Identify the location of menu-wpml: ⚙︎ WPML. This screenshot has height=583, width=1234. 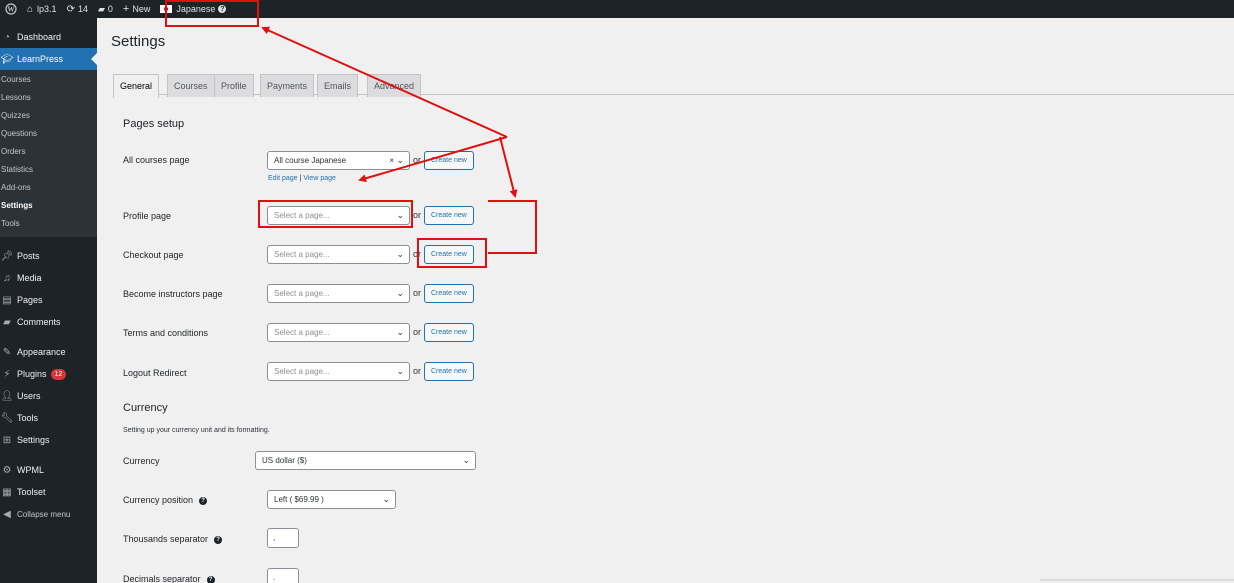
(48, 470).